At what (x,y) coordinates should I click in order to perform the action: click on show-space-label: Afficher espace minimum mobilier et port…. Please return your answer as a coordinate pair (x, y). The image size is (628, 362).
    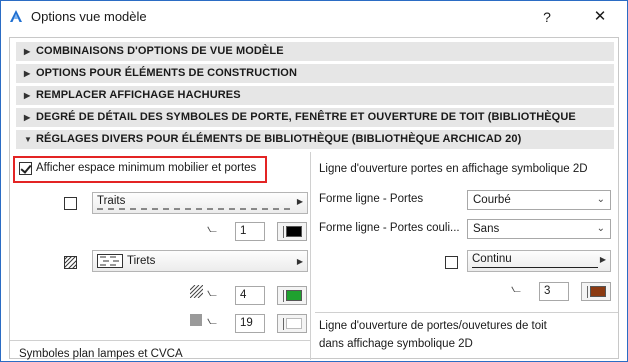
    Looking at the image, I should click on (146, 168).